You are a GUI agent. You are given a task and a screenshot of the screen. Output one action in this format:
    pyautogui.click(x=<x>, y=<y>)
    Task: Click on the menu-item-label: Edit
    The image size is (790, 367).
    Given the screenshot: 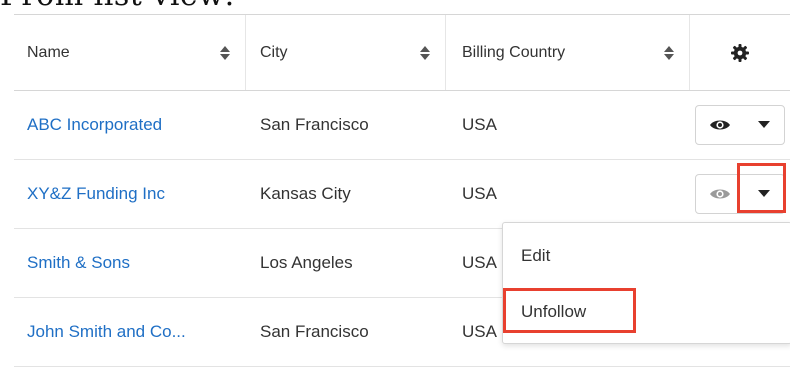 What is the action you would take?
    pyautogui.click(x=536, y=255)
    